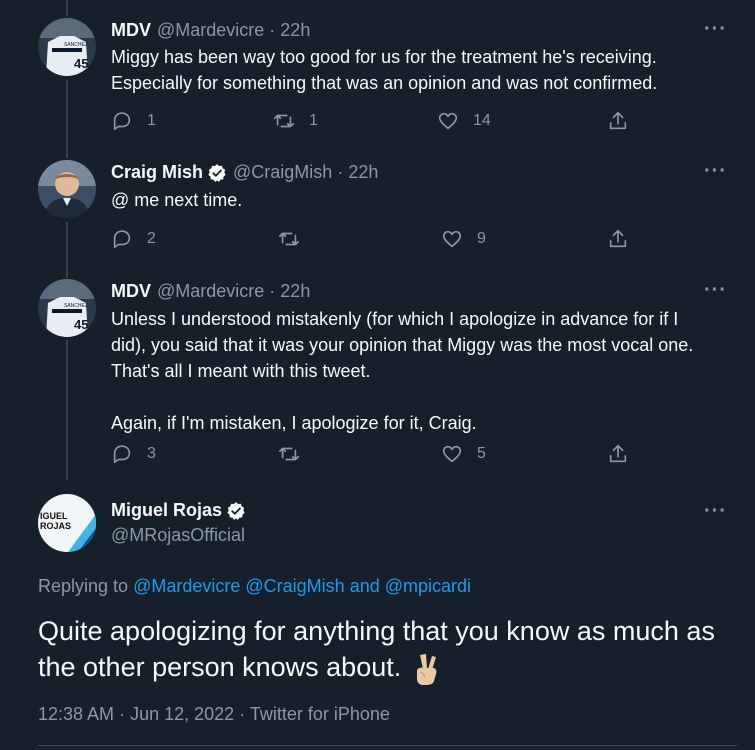  I want to click on tweet-text: @ me next time., so click(177, 200).